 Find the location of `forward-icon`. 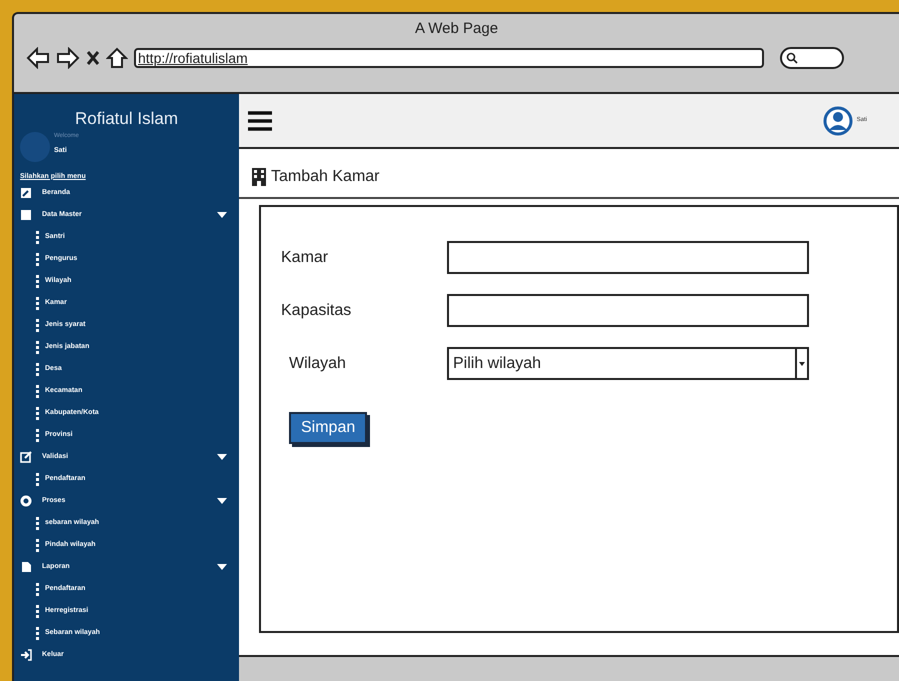

forward-icon is located at coordinates (68, 57).